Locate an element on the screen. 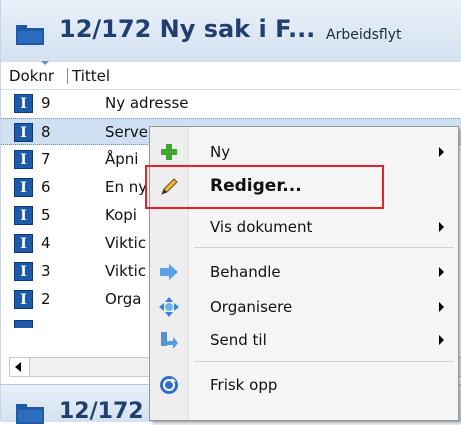 The width and height of the screenshot is (461, 425). scroll-left-button is located at coordinates (20, 367).